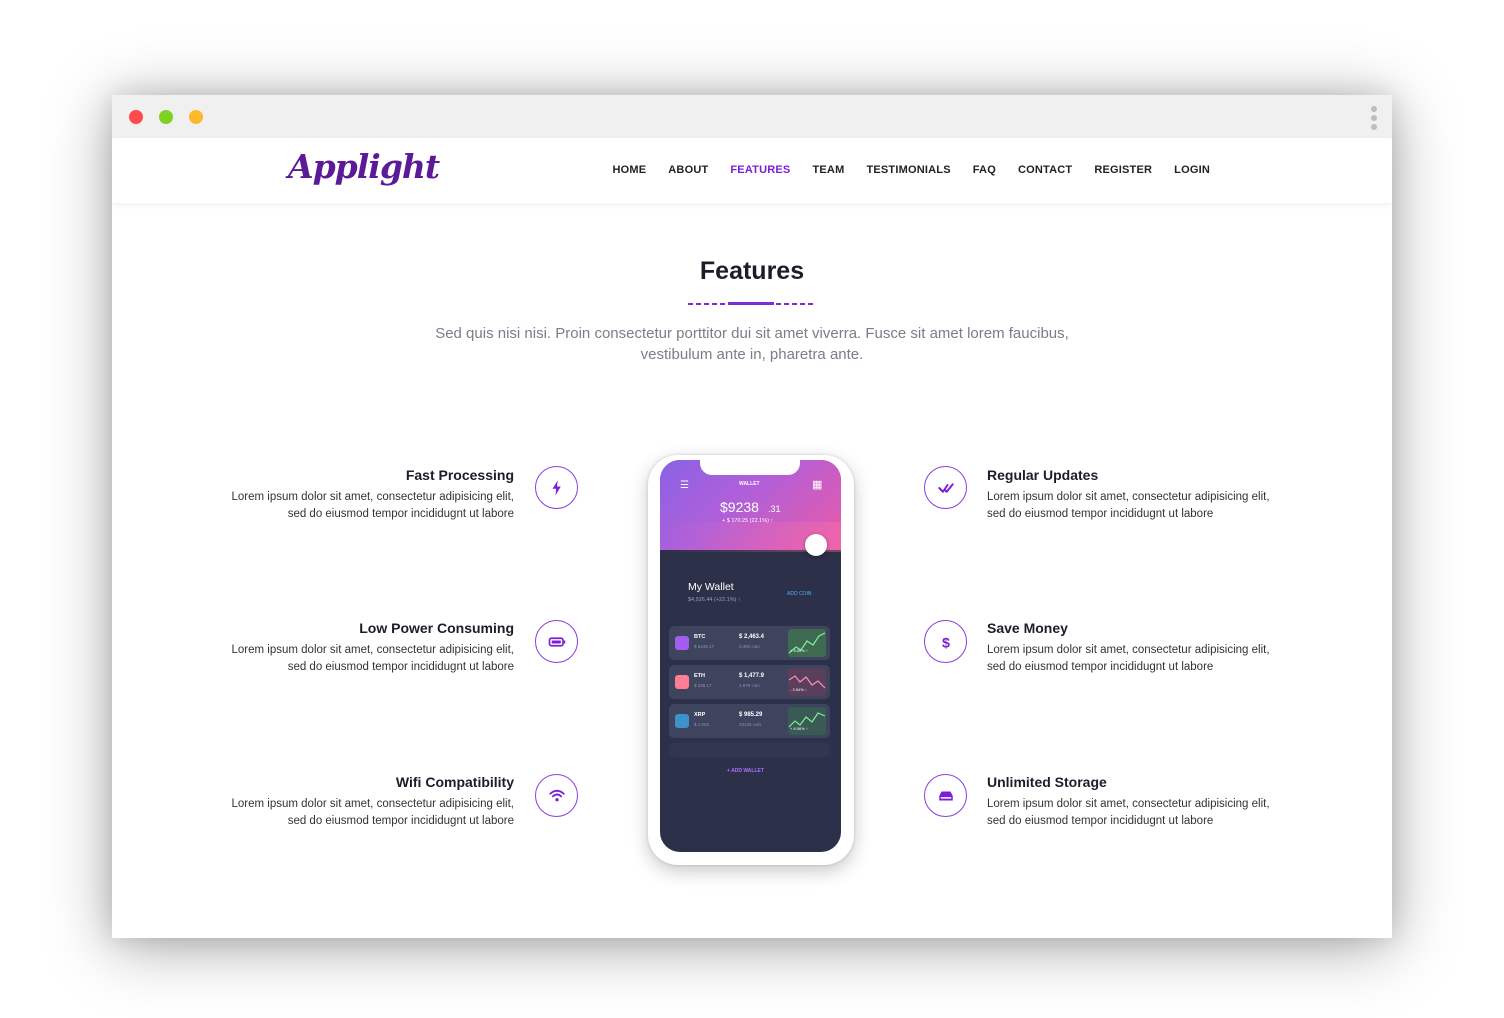  I want to click on section-title: Features, so click(752, 271).